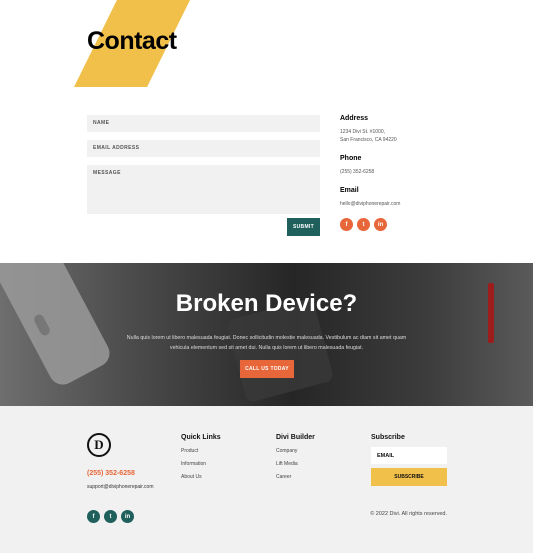 This screenshot has height=553, width=533. What do you see at coordinates (57, 326) in the screenshot?
I see `phone-image` at bounding box center [57, 326].